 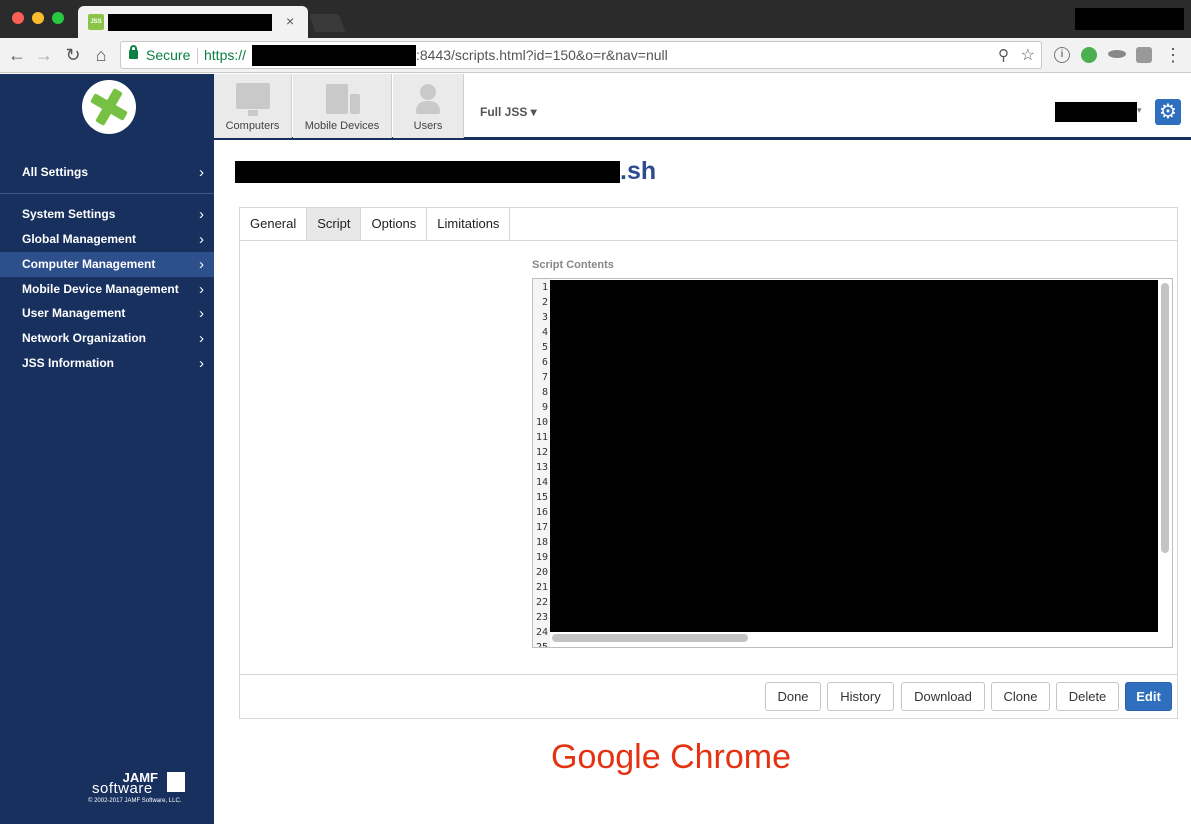 What do you see at coordinates (544, 392) in the screenshot?
I see `line-number: 8` at bounding box center [544, 392].